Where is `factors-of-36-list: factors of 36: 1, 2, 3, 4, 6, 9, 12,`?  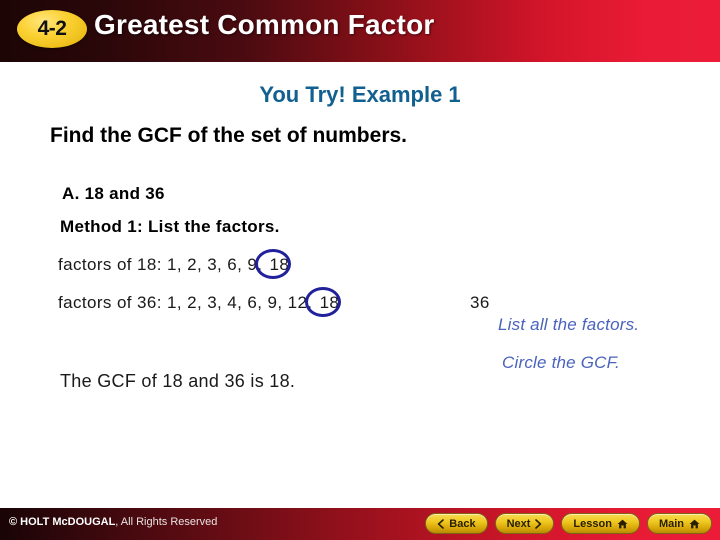 factors-of-36-list: factors of 36: 1, 2, 3, 4, 6, 9, 12, is located at coordinates (185, 302).